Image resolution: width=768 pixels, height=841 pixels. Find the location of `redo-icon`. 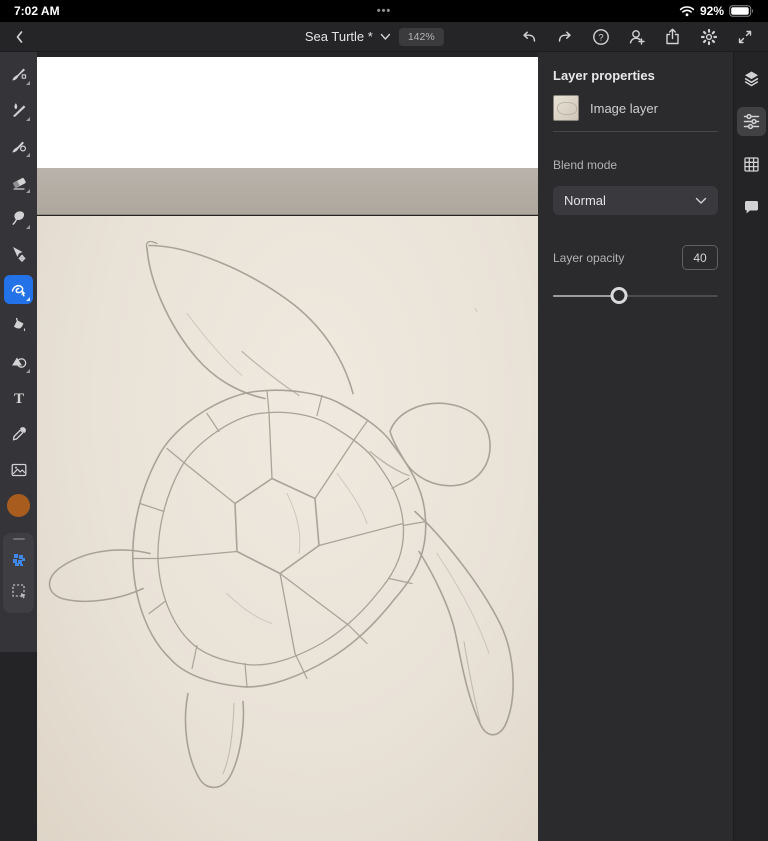

redo-icon is located at coordinates (564, 36).